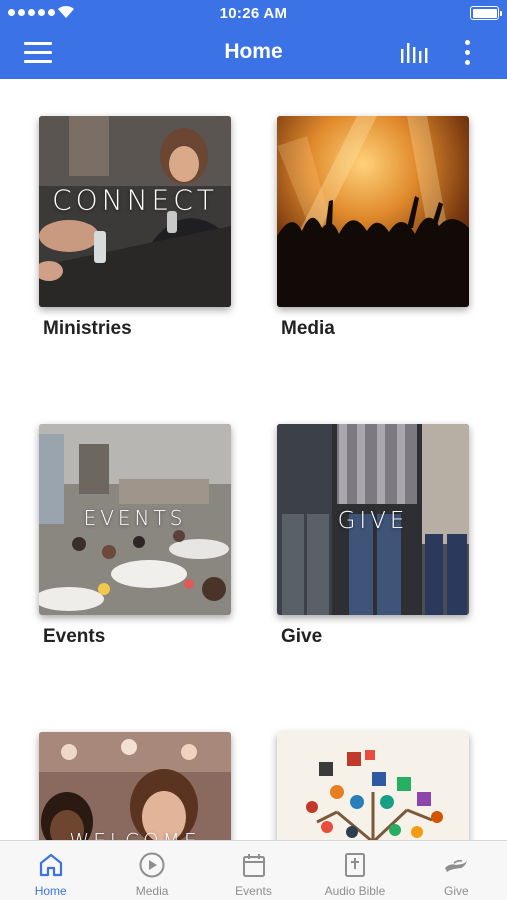 The image size is (507, 900). I want to click on tab-events: Events, so click(253, 870).